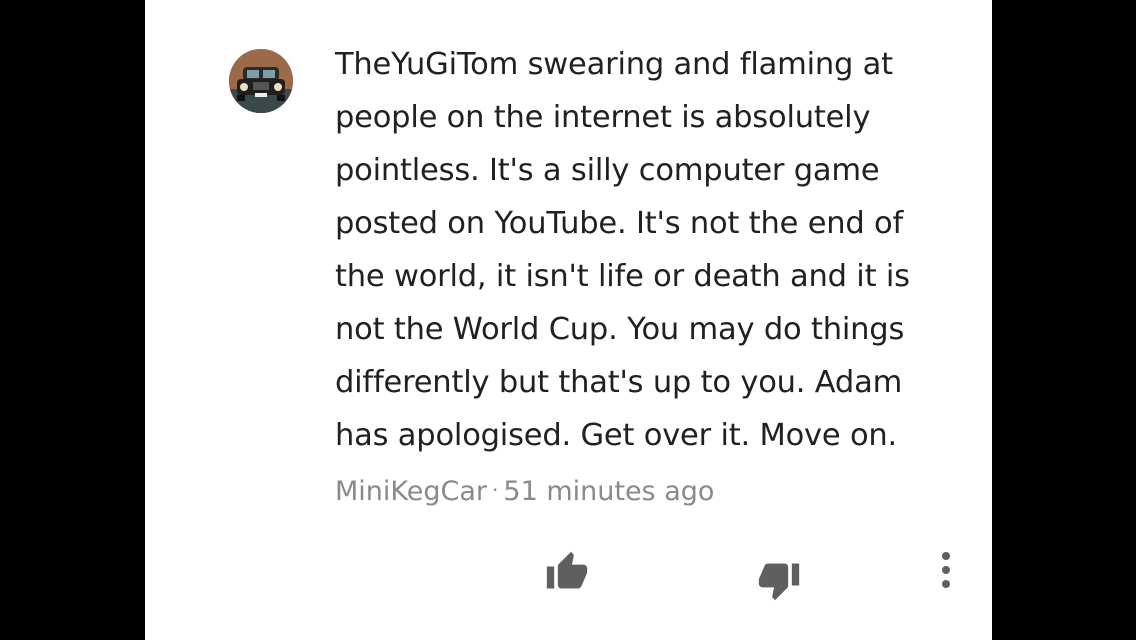 Image resolution: width=1136 pixels, height=640 pixels. What do you see at coordinates (614, 64) in the screenshot?
I see `comment-line: TheYuGiTom swearing and flaming at` at bounding box center [614, 64].